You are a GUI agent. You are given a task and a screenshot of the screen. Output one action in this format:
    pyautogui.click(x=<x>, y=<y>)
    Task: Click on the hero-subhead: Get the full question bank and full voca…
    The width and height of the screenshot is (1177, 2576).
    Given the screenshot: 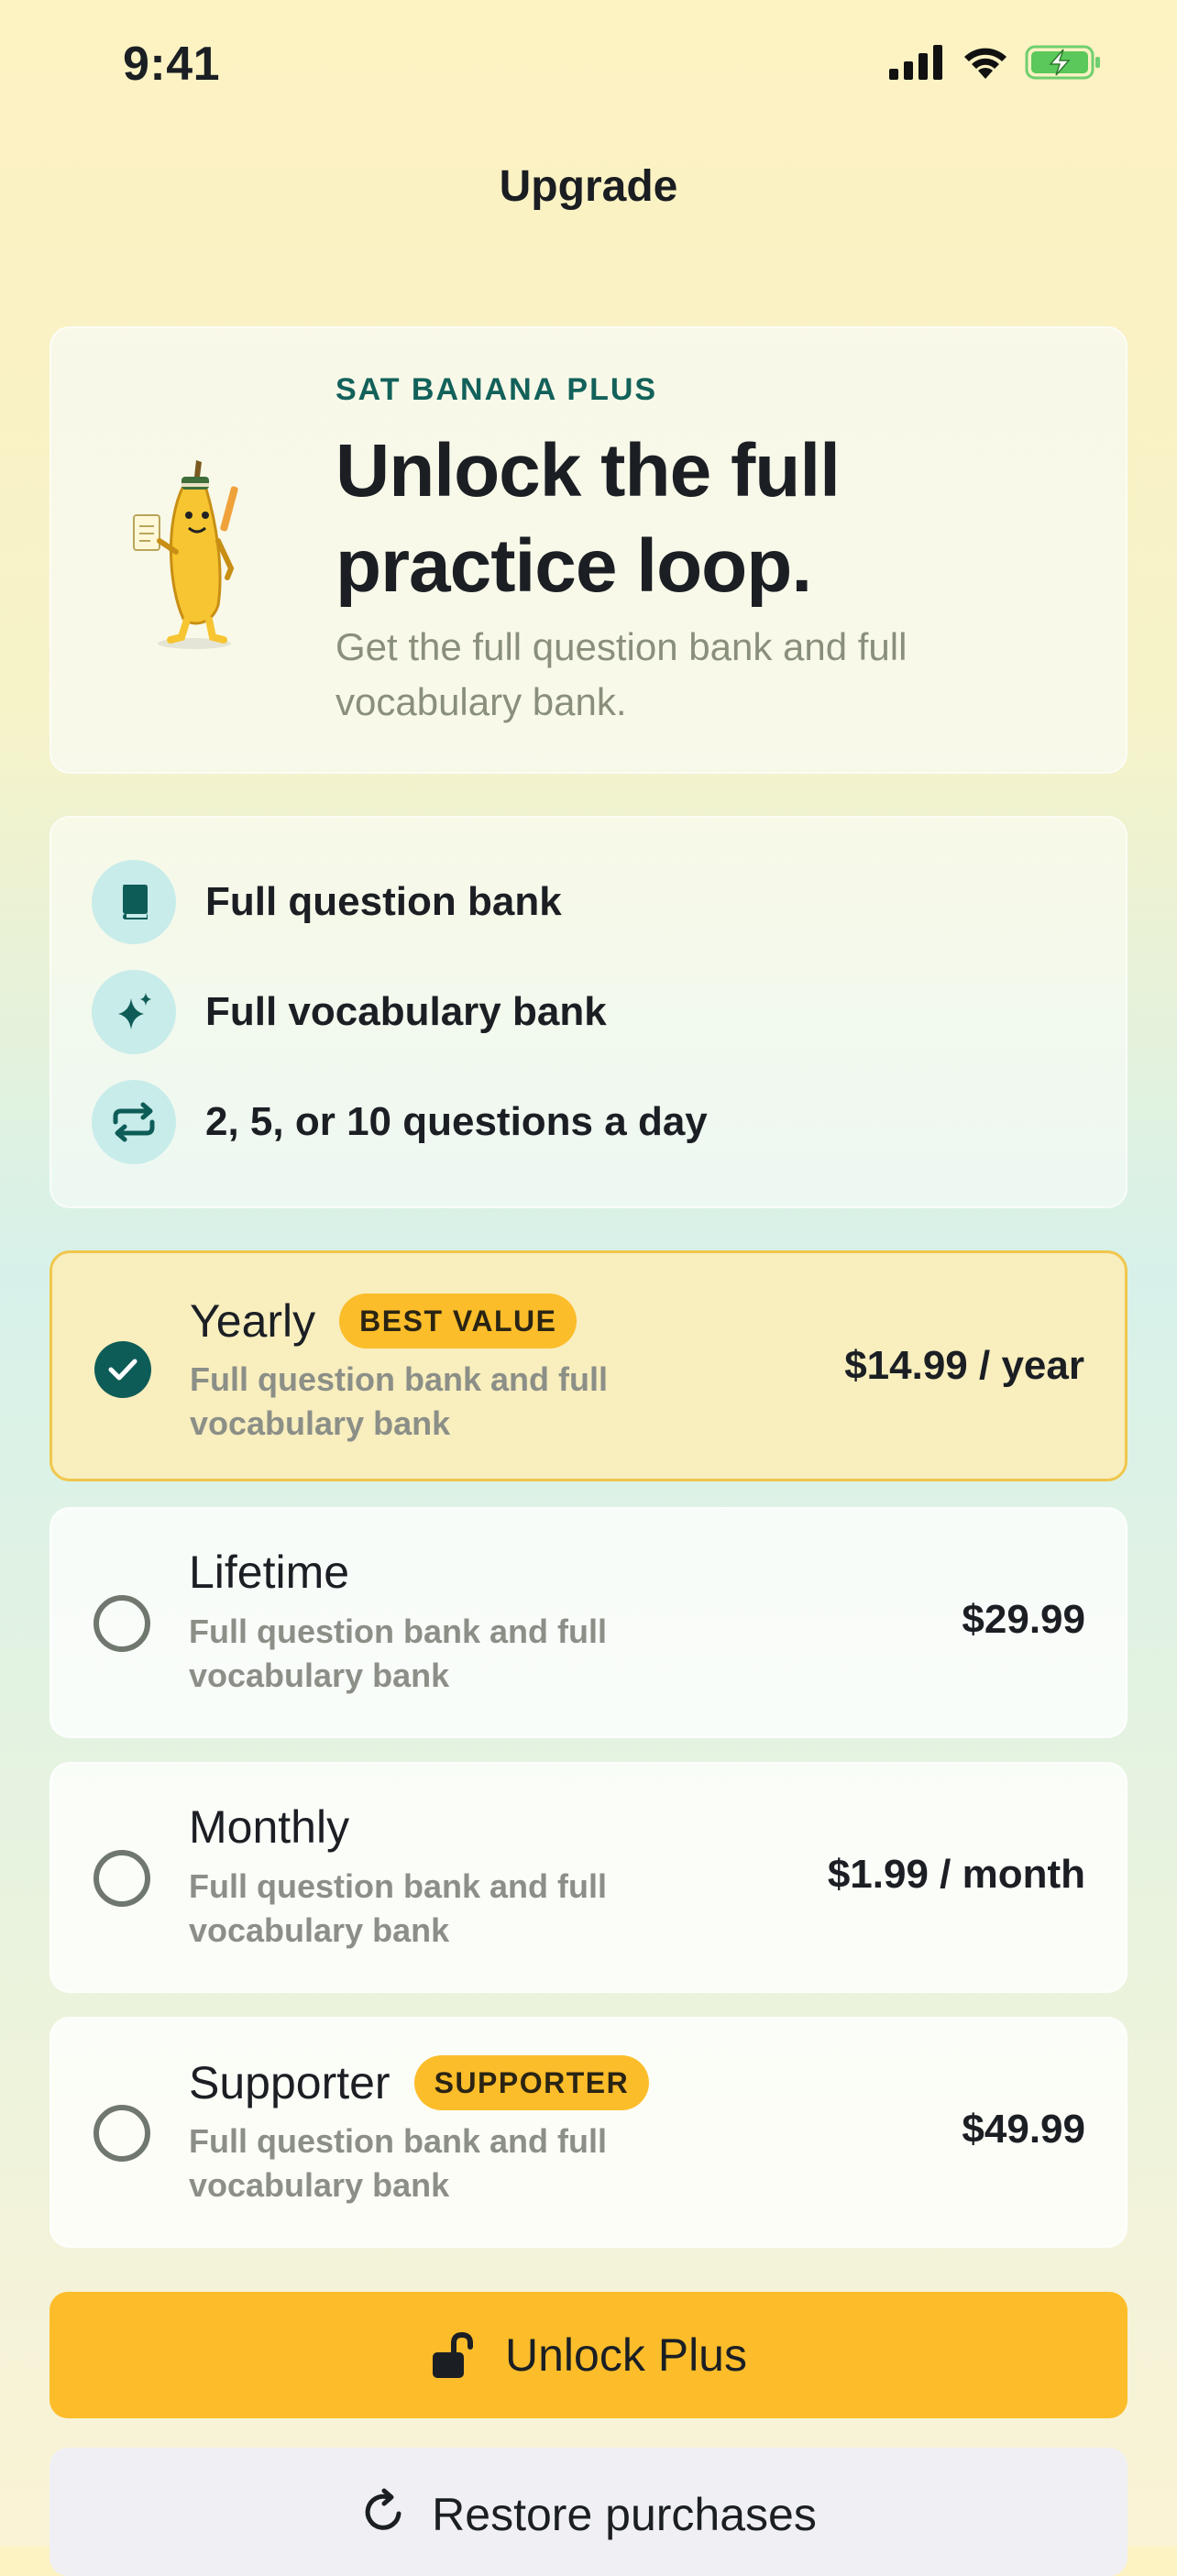 What is the action you would take?
    pyautogui.click(x=622, y=674)
    